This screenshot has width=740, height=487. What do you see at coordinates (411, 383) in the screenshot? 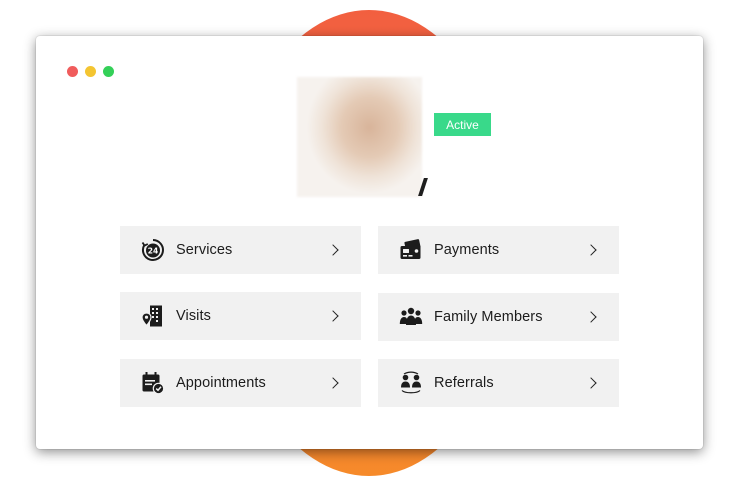
I see `referral-users-icon` at bounding box center [411, 383].